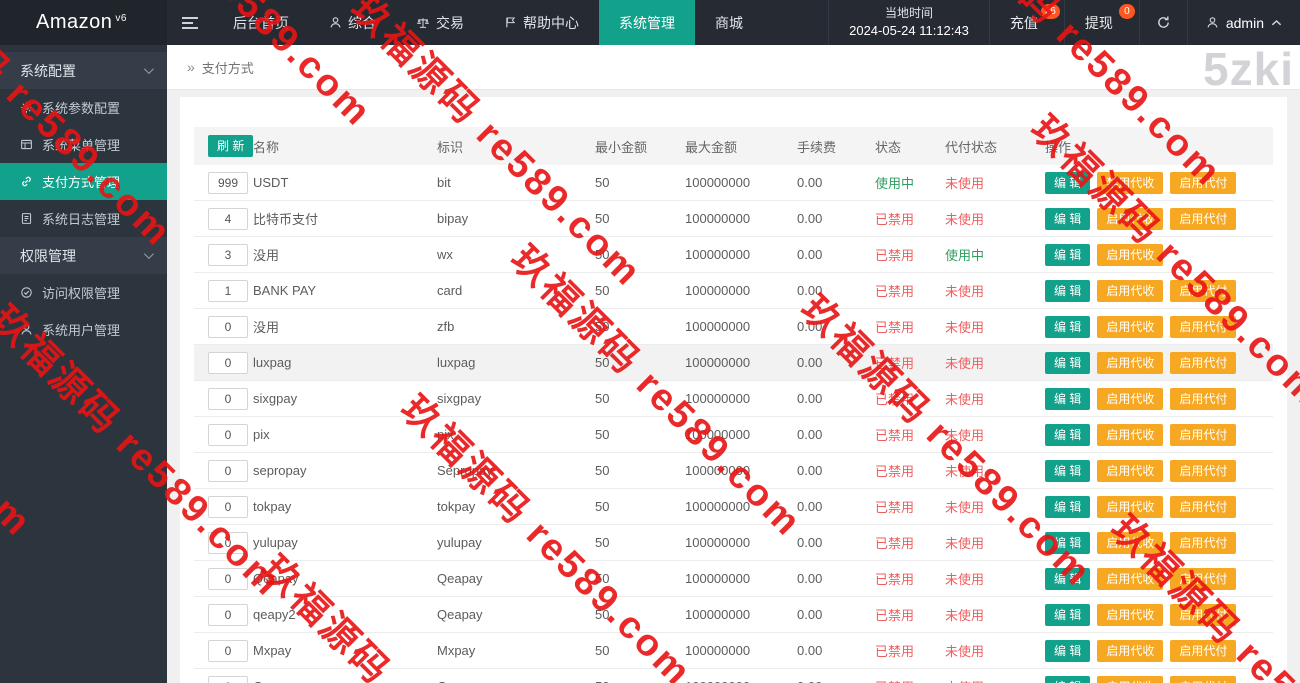 The height and width of the screenshot is (683, 1300). I want to click on payment-name: pix, so click(261, 434).